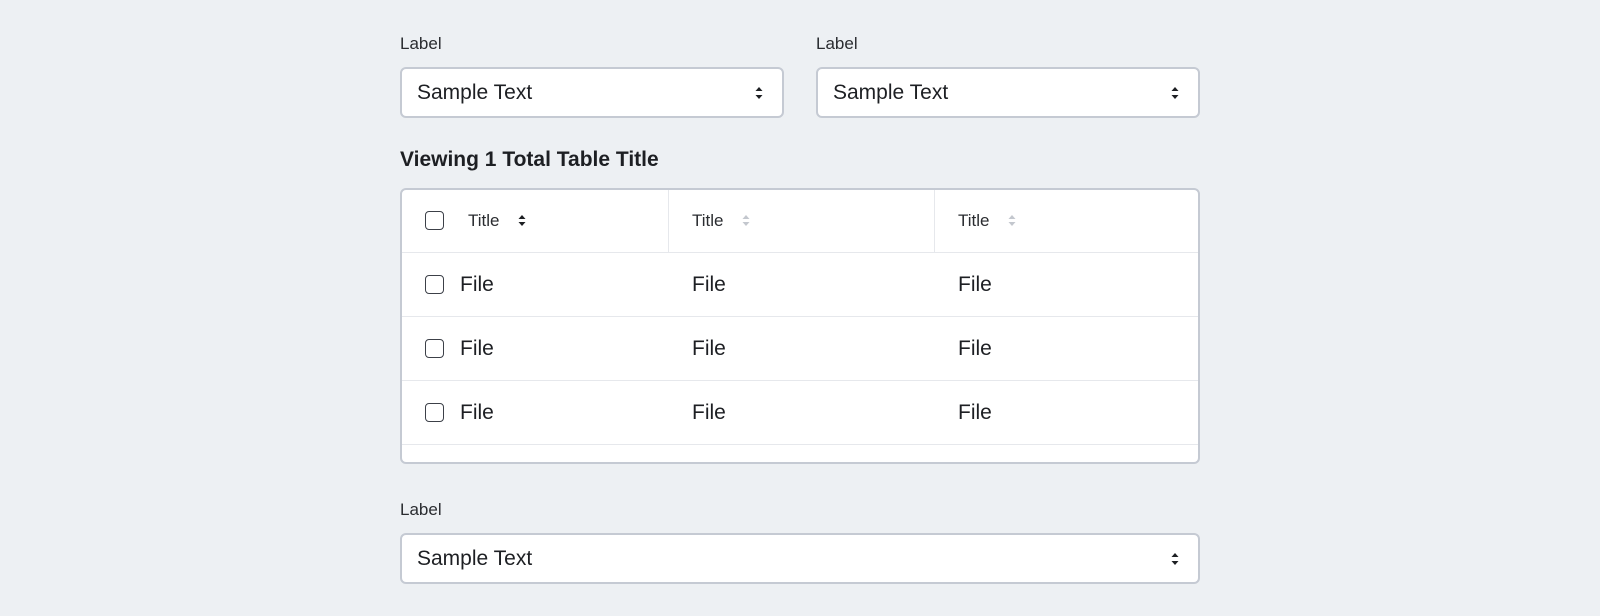 This screenshot has width=1600, height=616. I want to click on top-left-field: Label Sample Text, so click(592, 76).